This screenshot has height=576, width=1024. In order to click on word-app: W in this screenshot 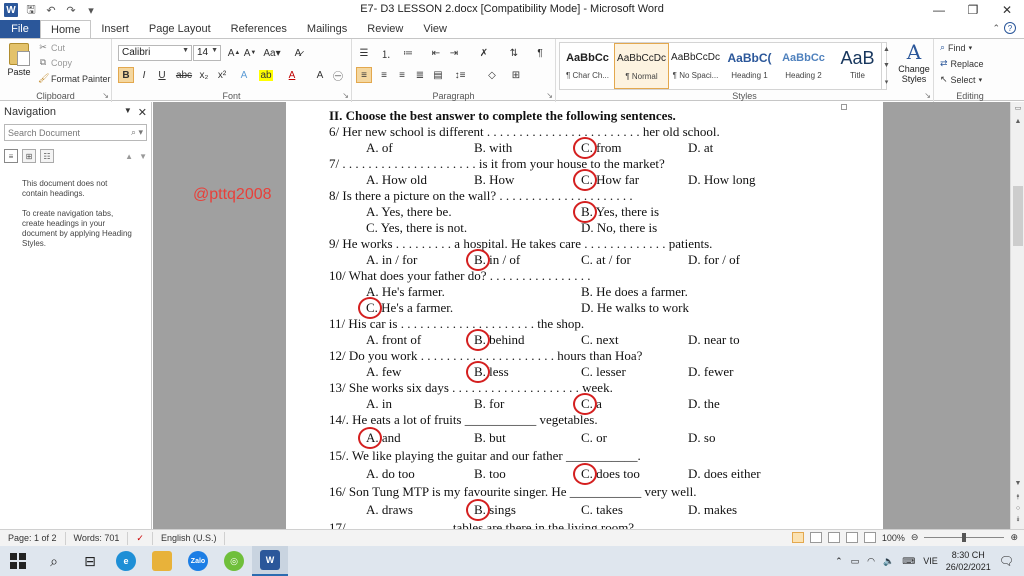, I will do `click(270, 561)`.